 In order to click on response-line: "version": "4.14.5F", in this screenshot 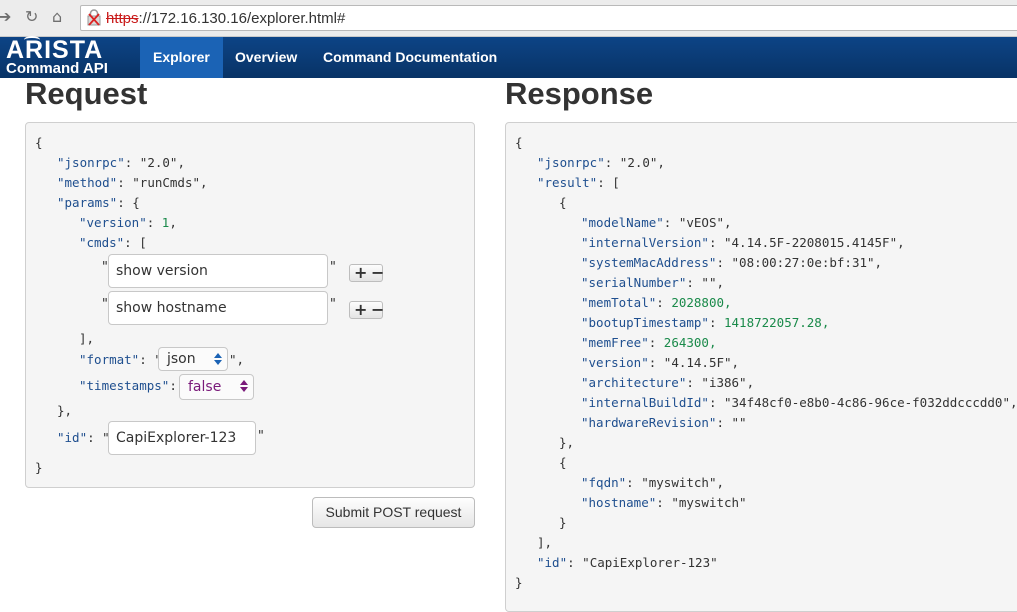, I will do `click(660, 362)`.